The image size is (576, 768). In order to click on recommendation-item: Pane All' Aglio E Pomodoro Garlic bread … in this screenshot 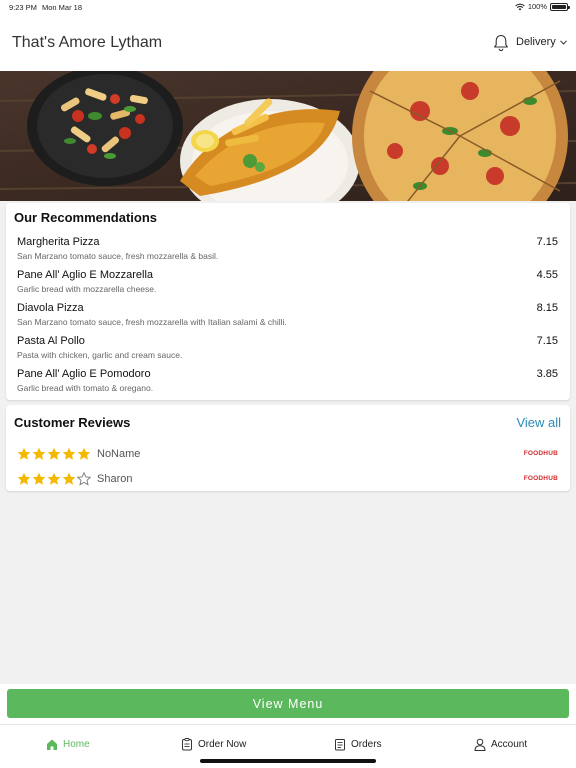, I will do `click(287, 384)`.